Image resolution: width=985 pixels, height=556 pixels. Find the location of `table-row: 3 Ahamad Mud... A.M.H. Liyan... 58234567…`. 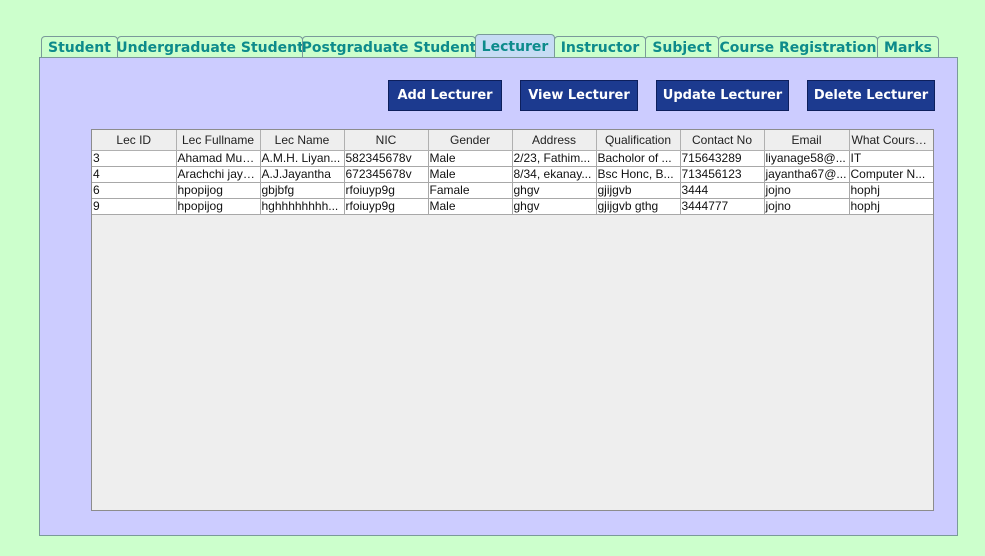

table-row: 3 Ahamad Mud... A.M.H. Liyan... 58234567… is located at coordinates (512, 158).